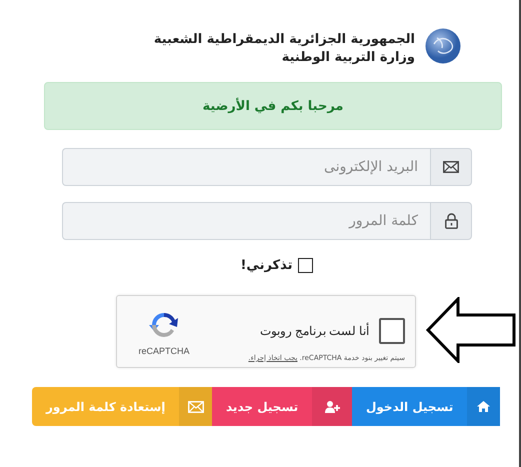 This screenshot has height=467, width=521. I want to click on remember-checkbox, so click(305, 265).